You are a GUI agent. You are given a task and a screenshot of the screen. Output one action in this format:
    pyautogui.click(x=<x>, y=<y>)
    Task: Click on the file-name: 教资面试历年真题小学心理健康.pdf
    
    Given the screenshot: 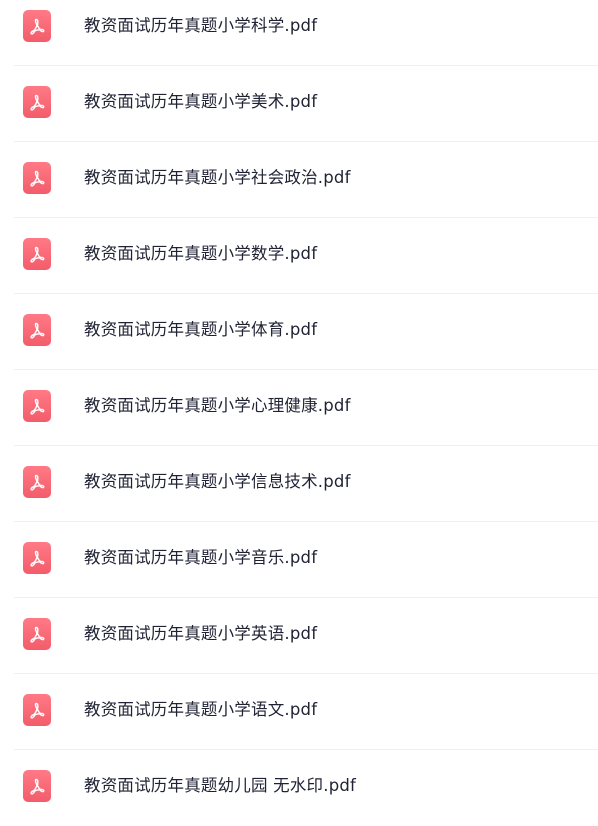 What is the action you would take?
    pyautogui.click(x=217, y=405)
    